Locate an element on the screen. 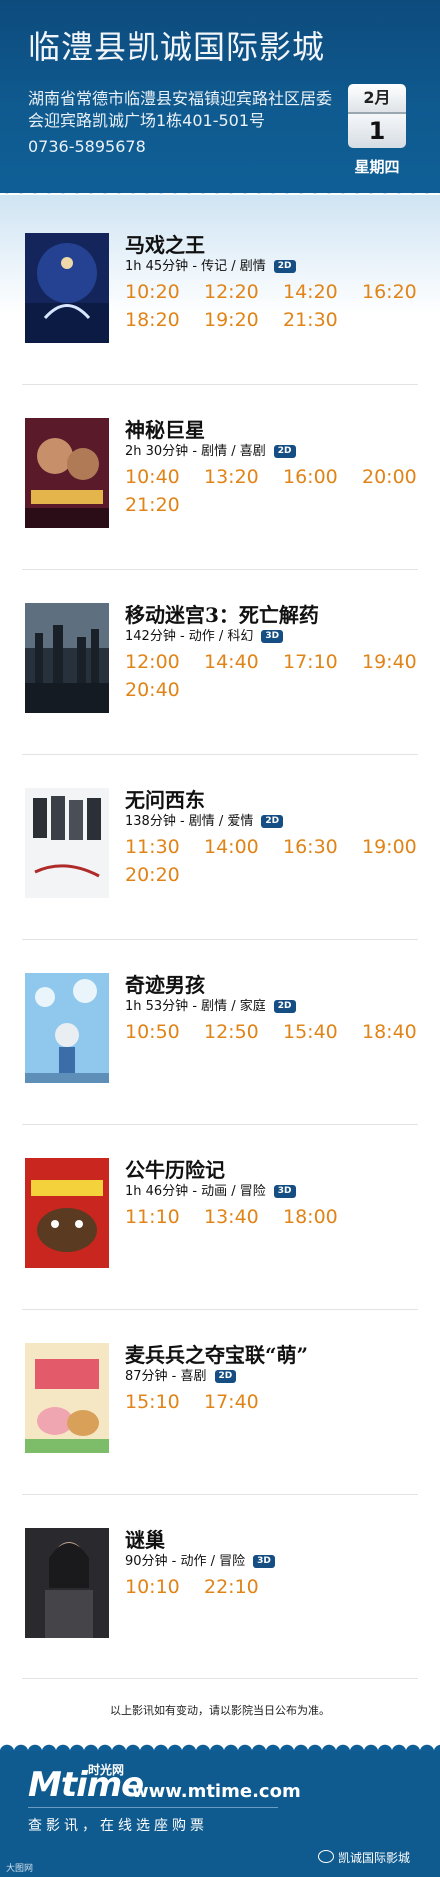  showtime: 15:10 is located at coordinates (164, 1402).